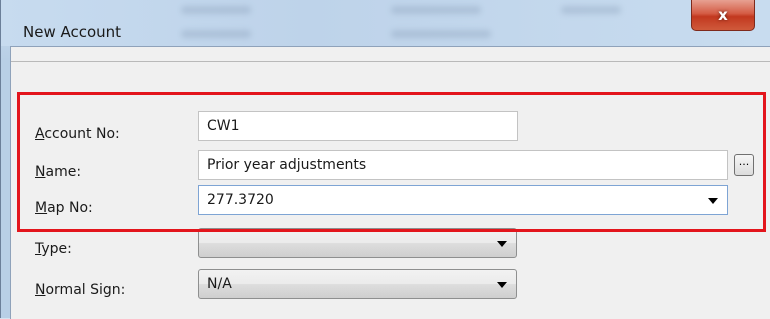 This screenshot has height=319, width=770. I want to click on name-field: Prior year adjustments, so click(463, 165).